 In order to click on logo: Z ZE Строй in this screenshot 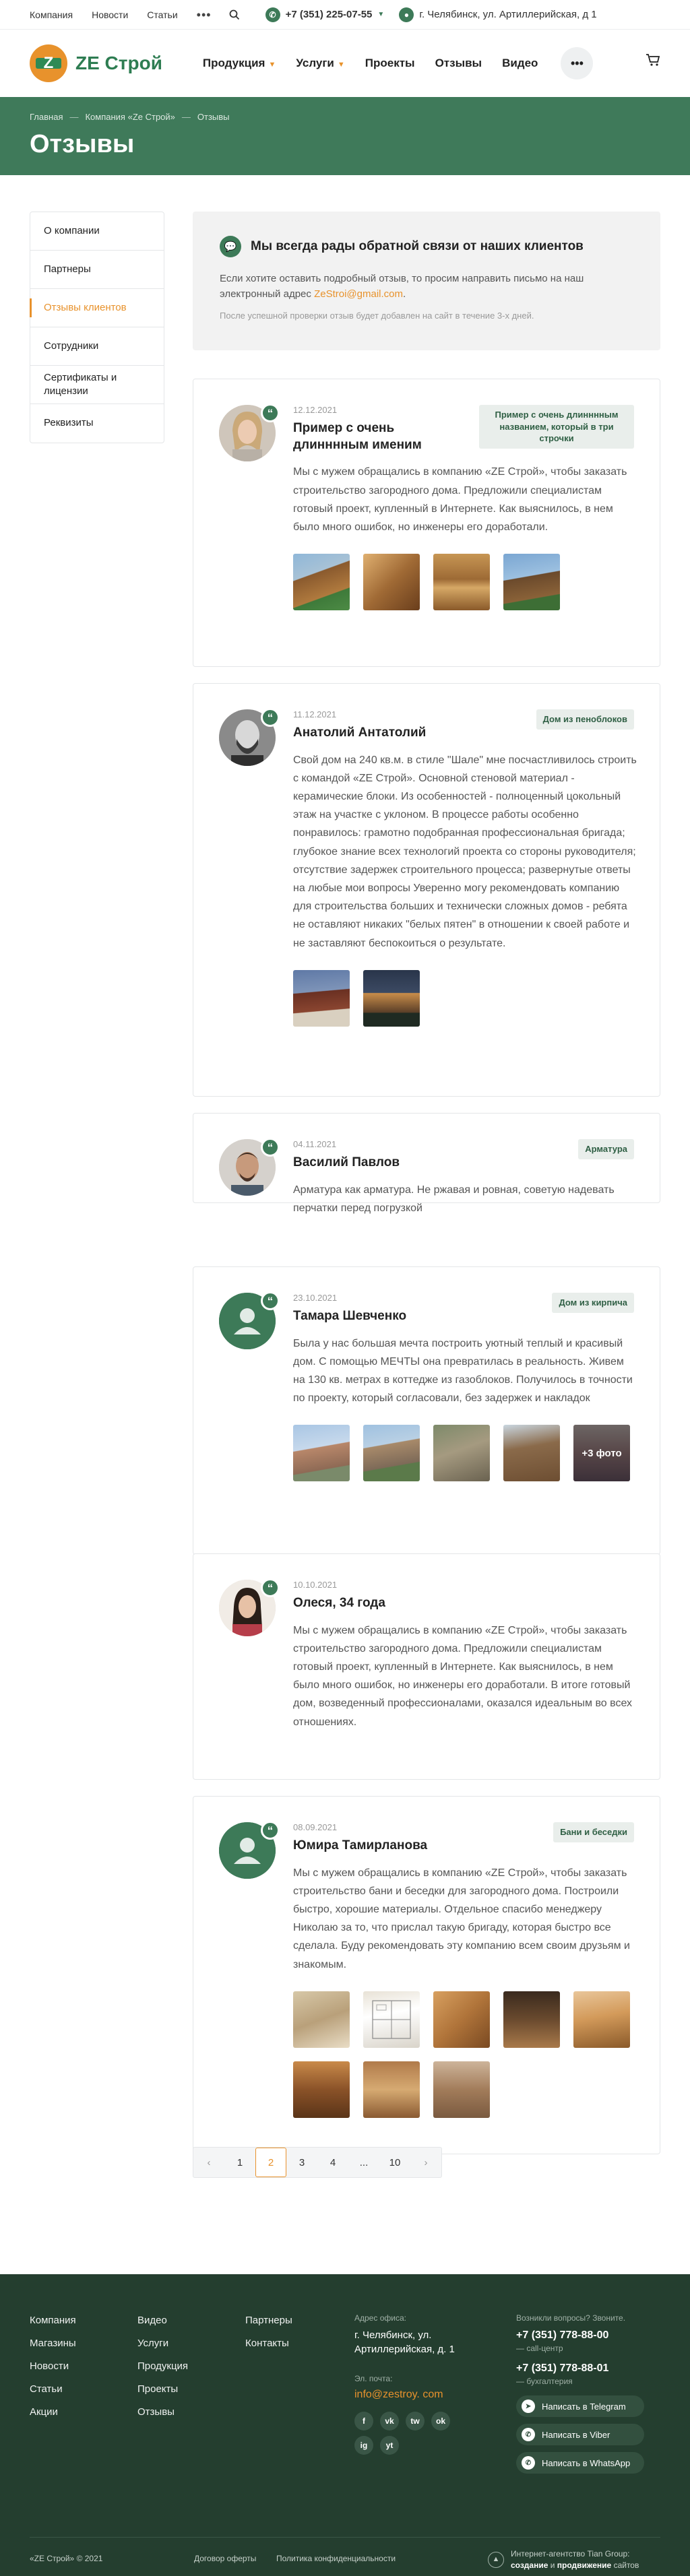, I will do `click(96, 63)`.